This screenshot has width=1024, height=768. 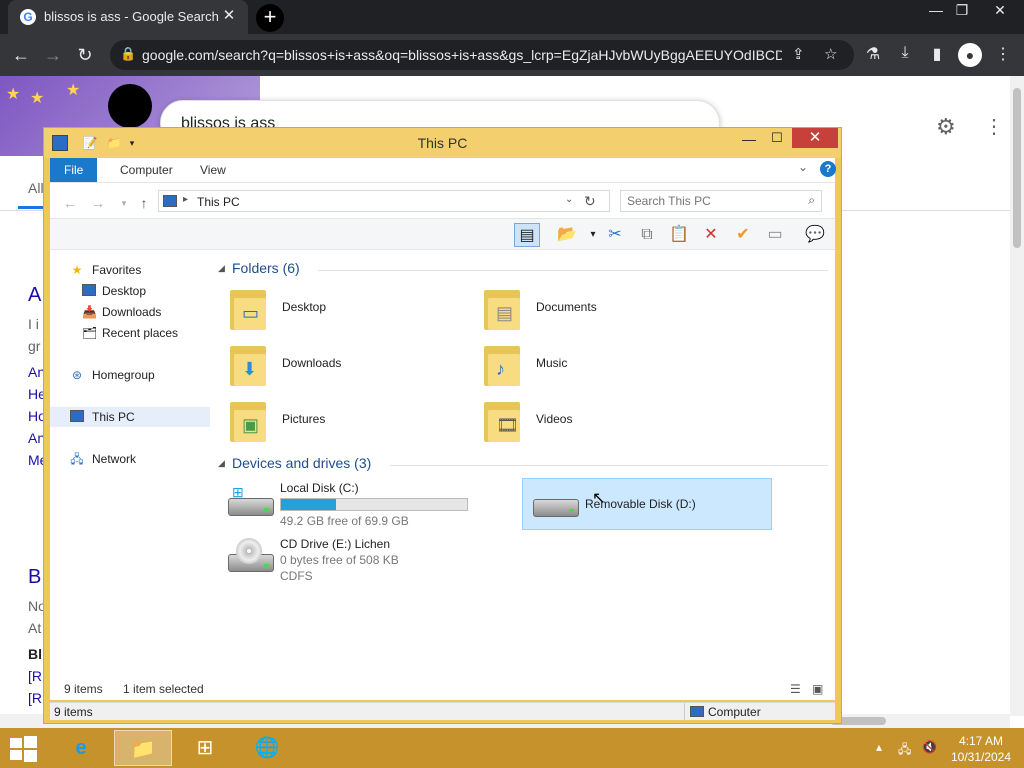 What do you see at coordinates (711, 235) in the screenshot?
I see `delete-icon: ✕` at bounding box center [711, 235].